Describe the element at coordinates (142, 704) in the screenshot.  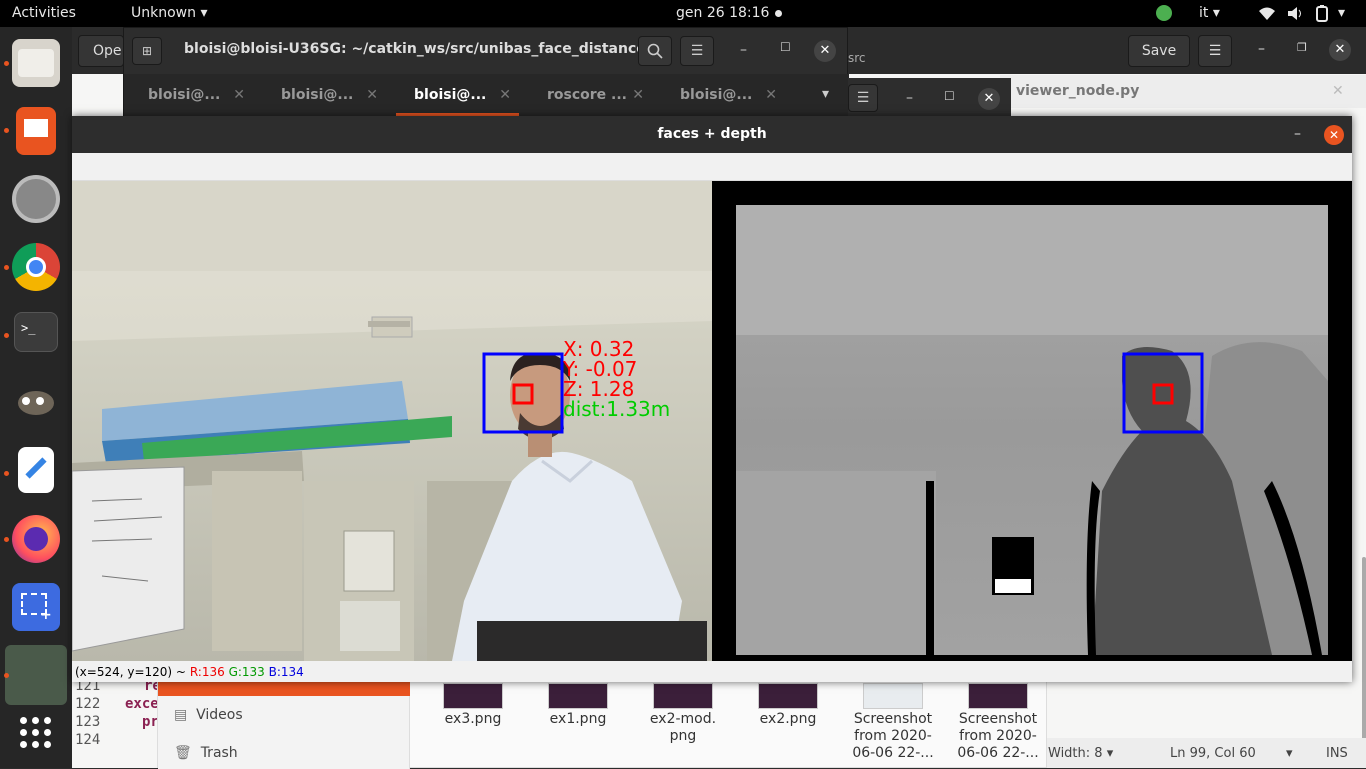
I see `code-line: exce` at that location.